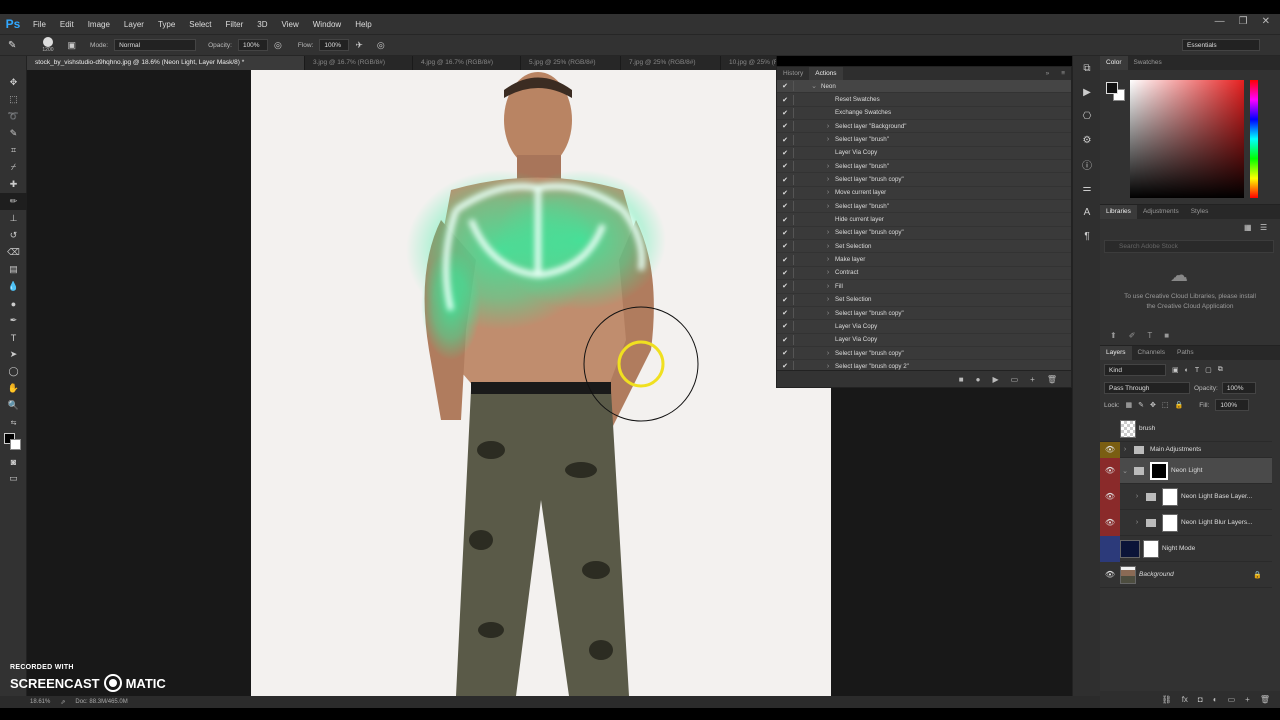  What do you see at coordinates (1187, 139) in the screenshot?
I see `color-picker-field` at bounding box center [1187, 139].